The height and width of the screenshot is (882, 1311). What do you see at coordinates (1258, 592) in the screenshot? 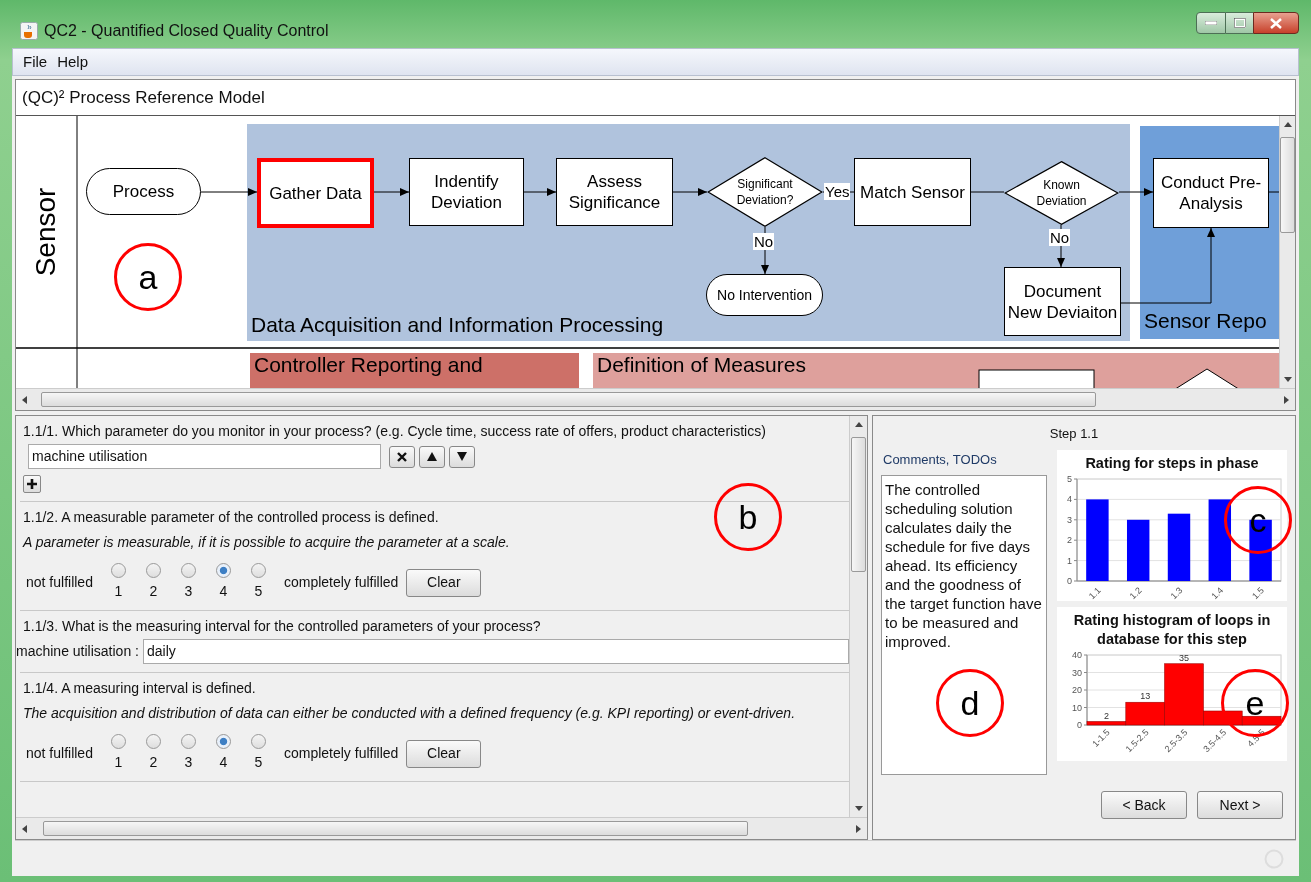
I see `category-label: 1.5` at bounding box center [1258, 592].